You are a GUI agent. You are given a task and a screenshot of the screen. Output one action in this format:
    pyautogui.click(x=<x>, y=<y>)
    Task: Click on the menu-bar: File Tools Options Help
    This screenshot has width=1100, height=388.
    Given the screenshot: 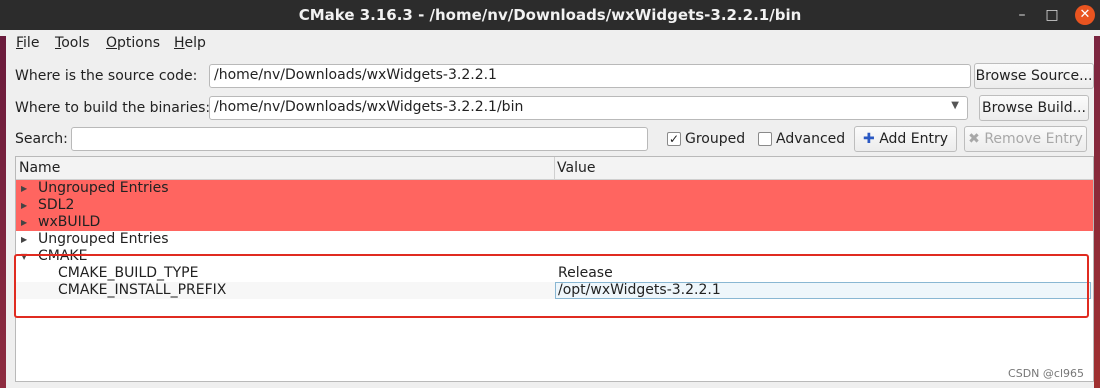 What is the action you would take?
    pyautogui.click(x=550, y=43)
    